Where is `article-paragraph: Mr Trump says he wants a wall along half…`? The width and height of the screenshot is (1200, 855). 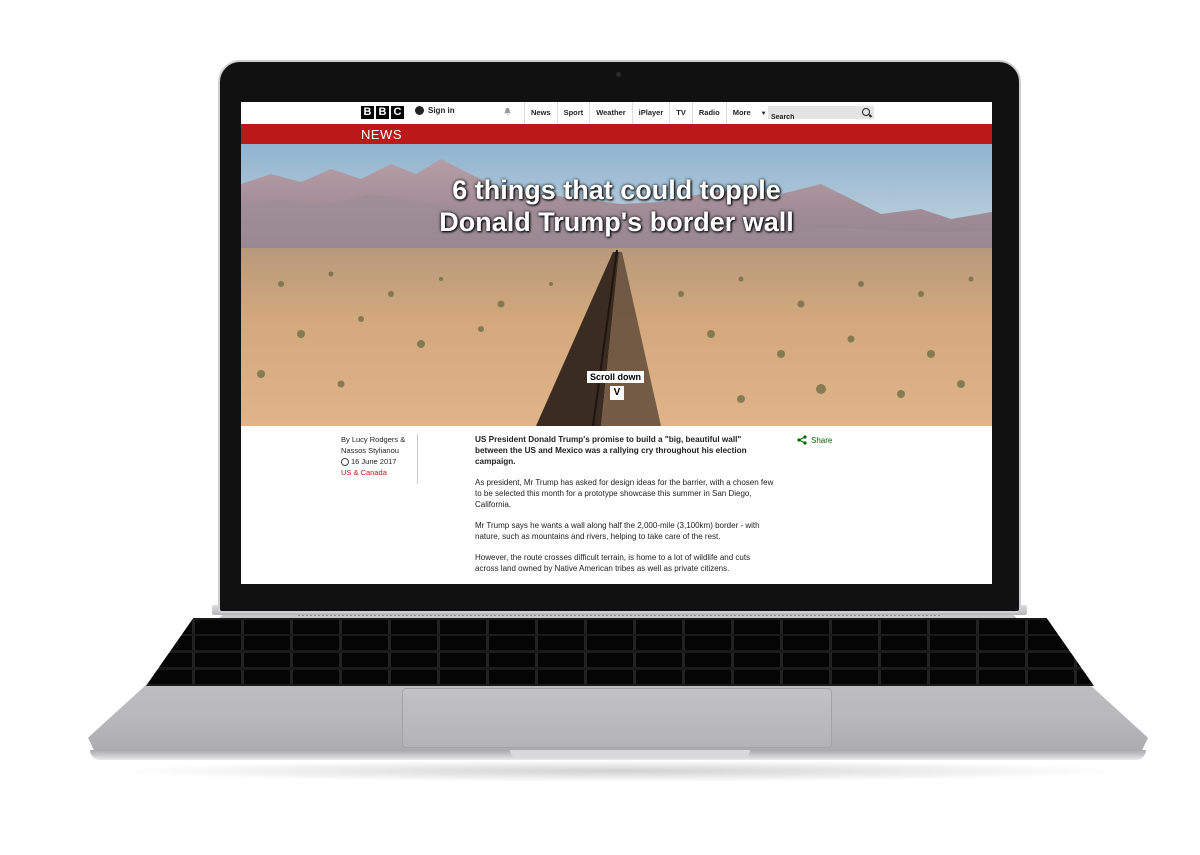
article-paragraph: Mr Trump says he wants a wall along half… is located at coordinates (617, 531).